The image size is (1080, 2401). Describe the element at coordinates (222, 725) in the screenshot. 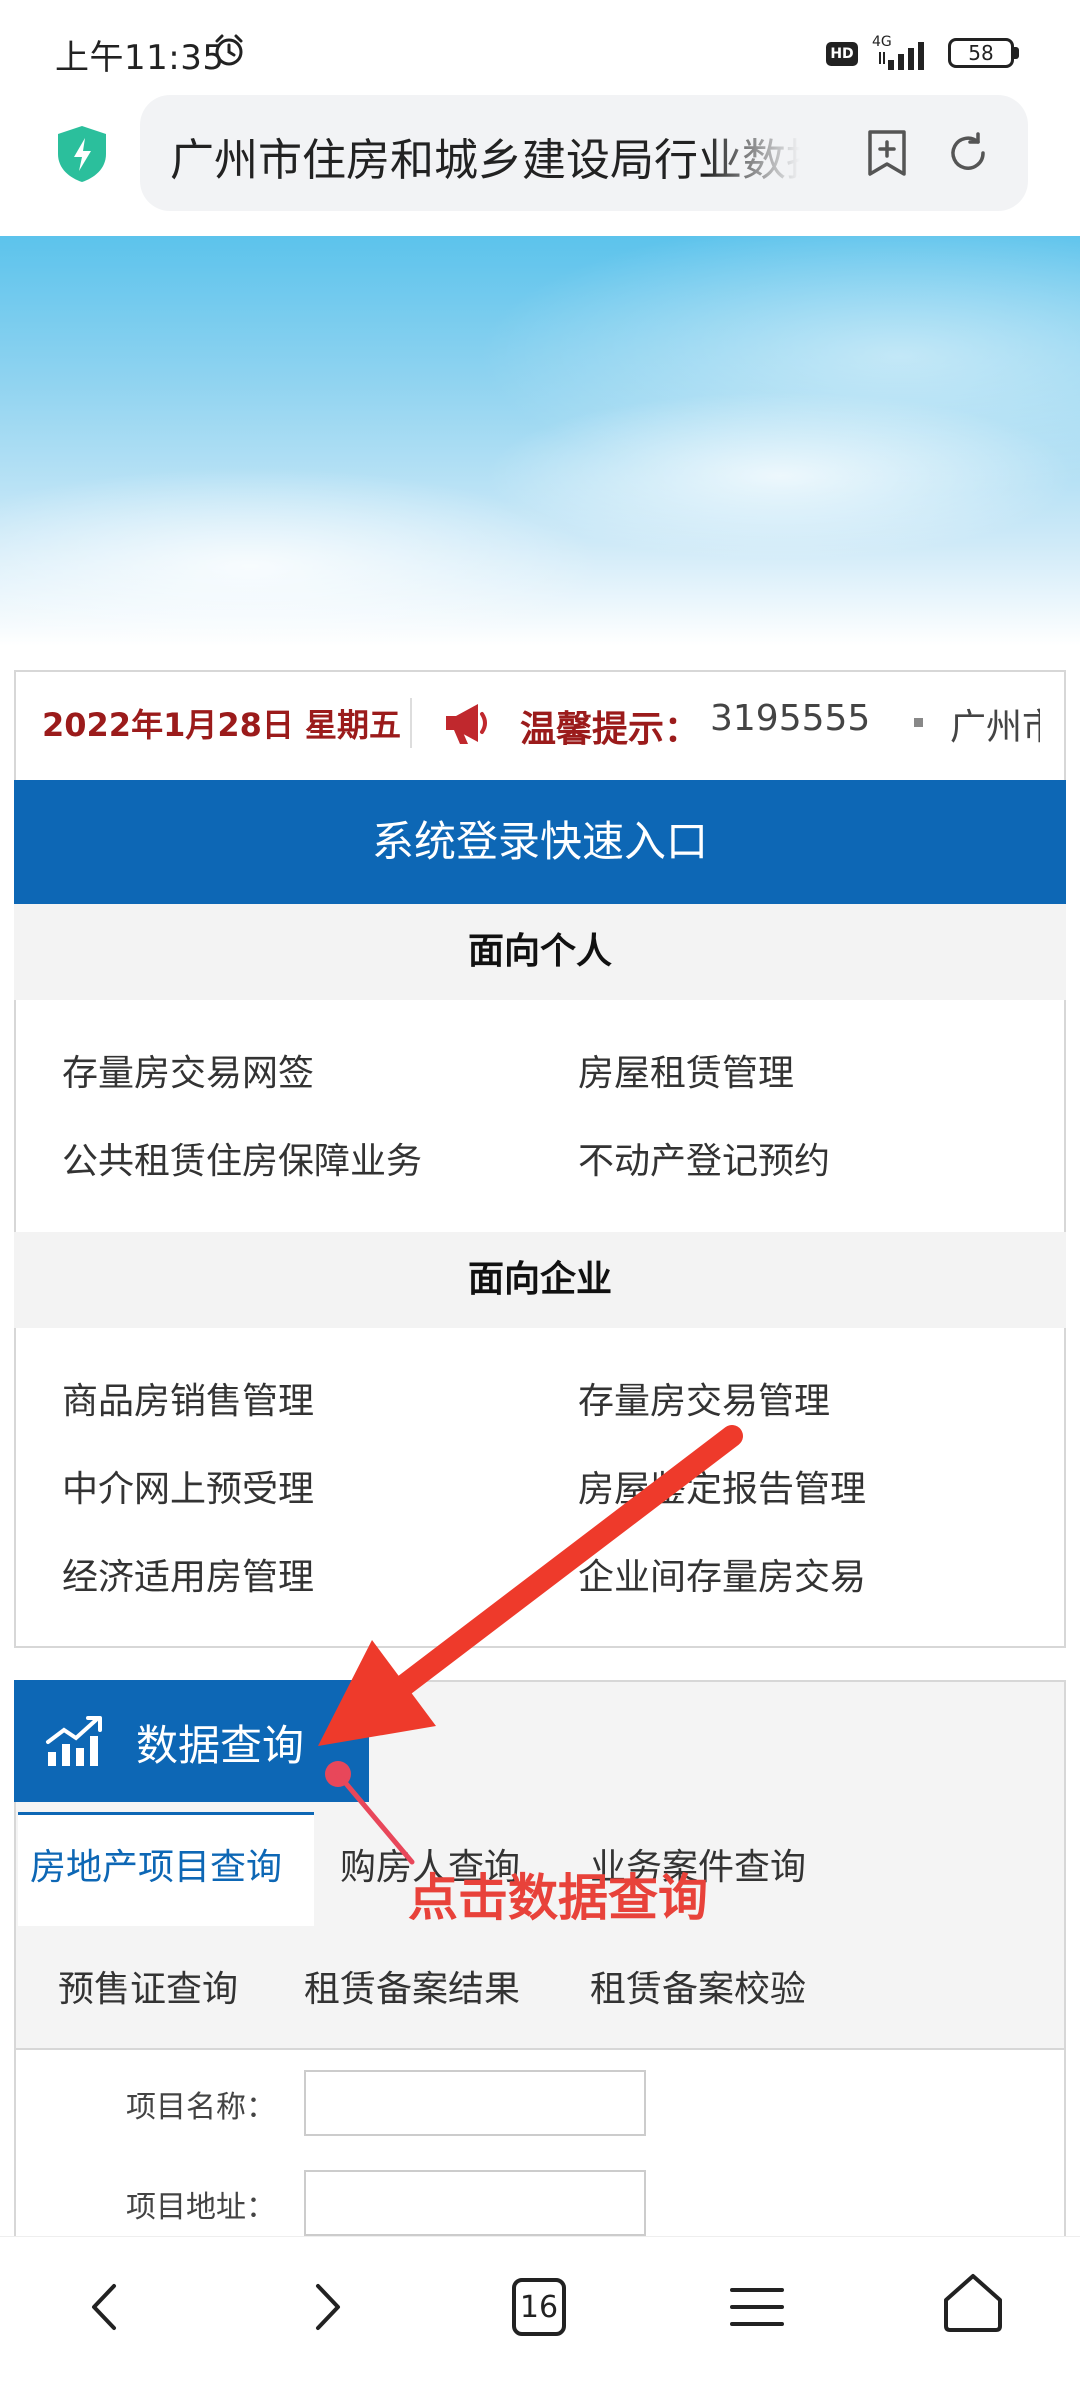

I see `current-date: 2022年1月28日 星期五` at that location.